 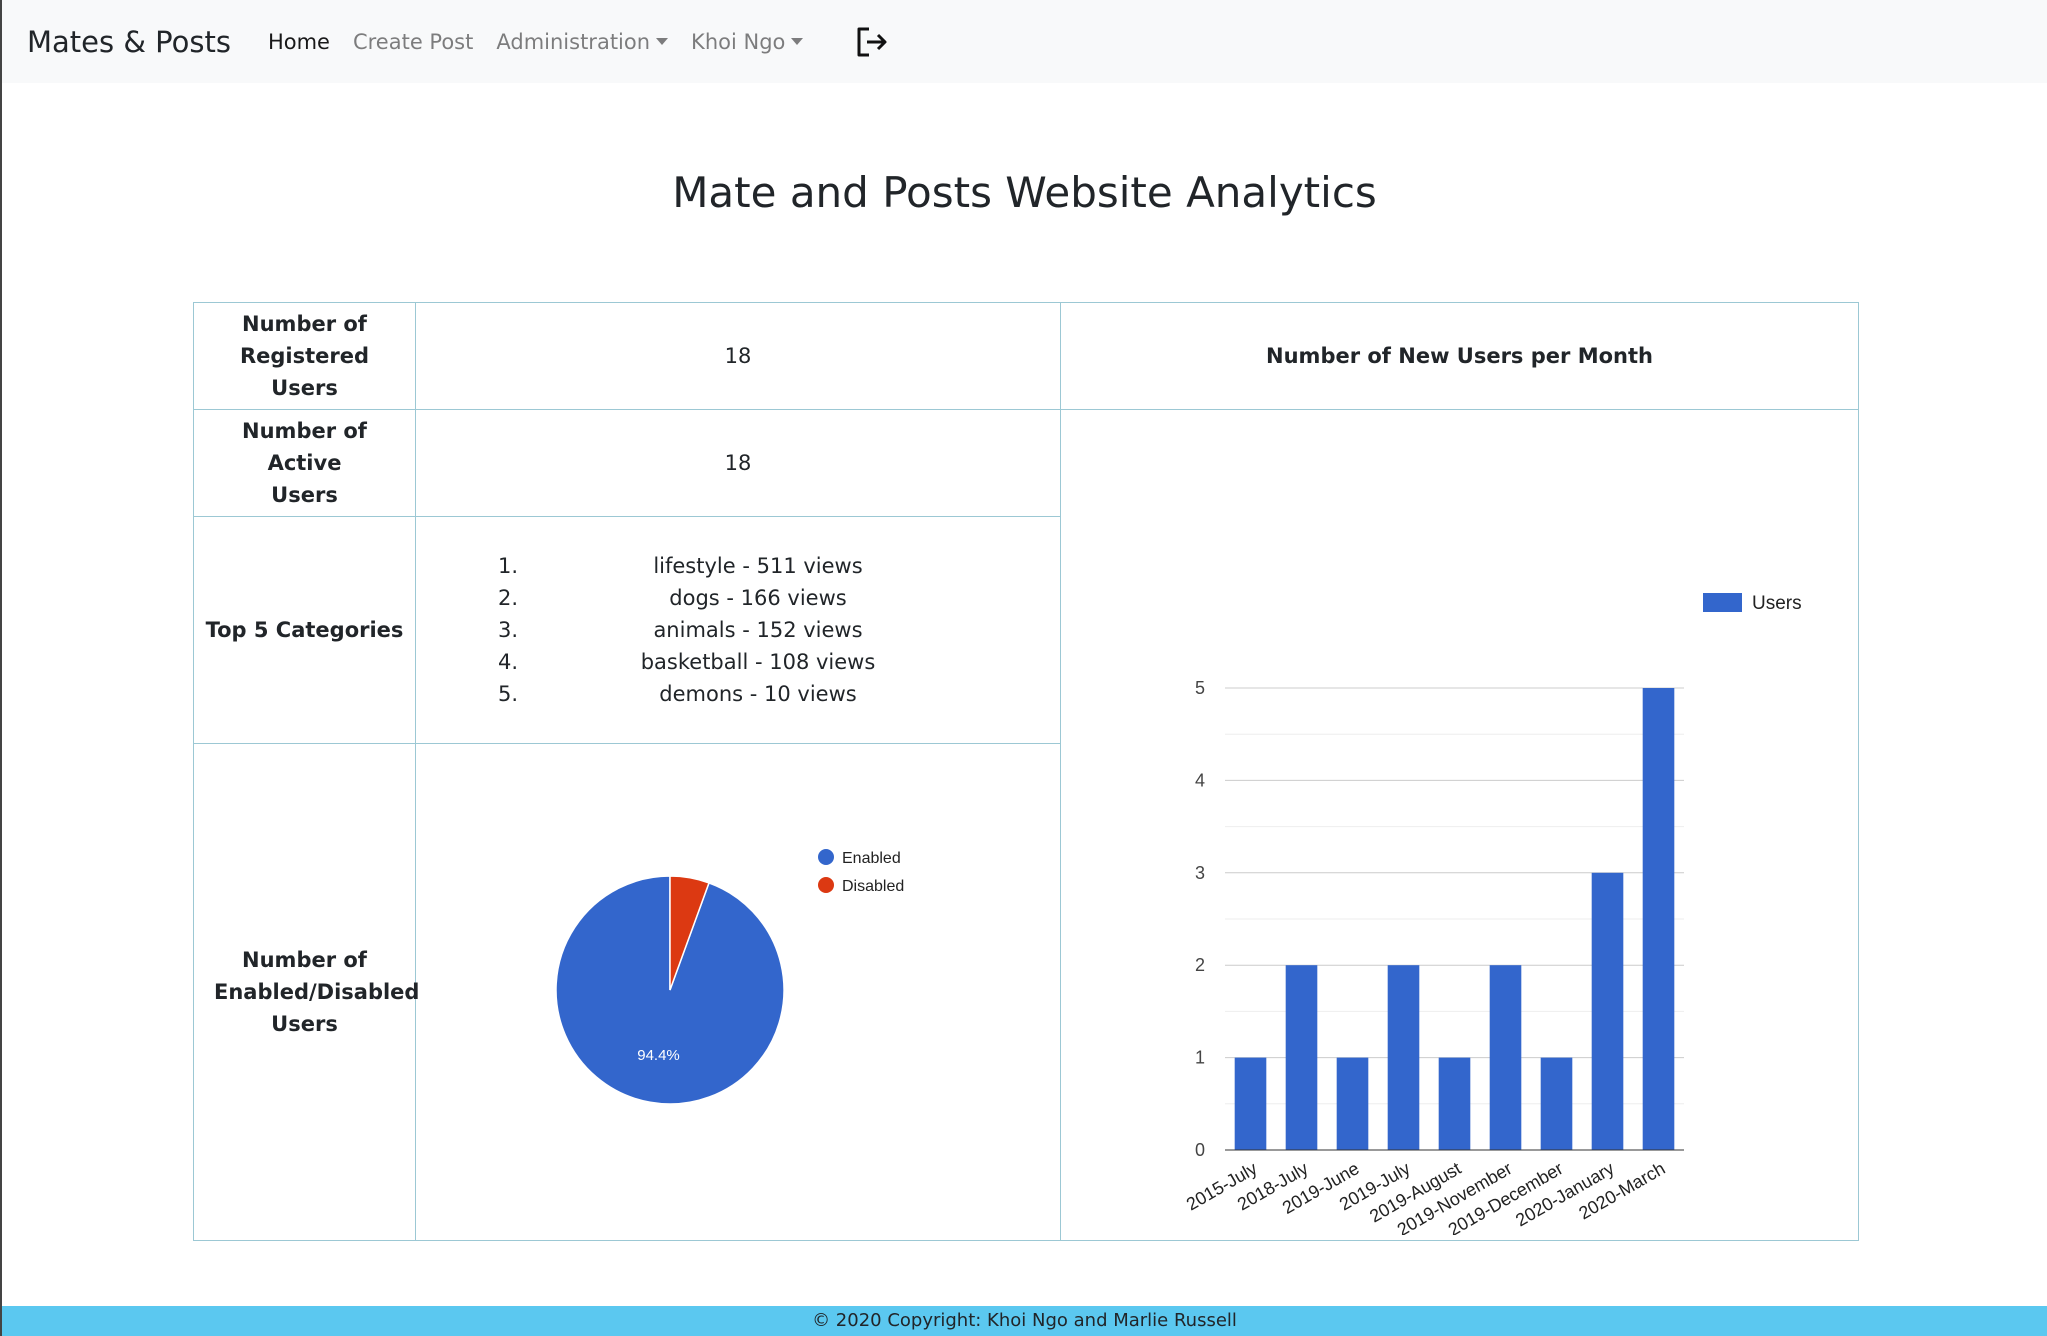 What do you see at coordinates (129, 42) in the screenshot?
I see `brand-link: Mates & Posts` at bounding box center [129, 42].